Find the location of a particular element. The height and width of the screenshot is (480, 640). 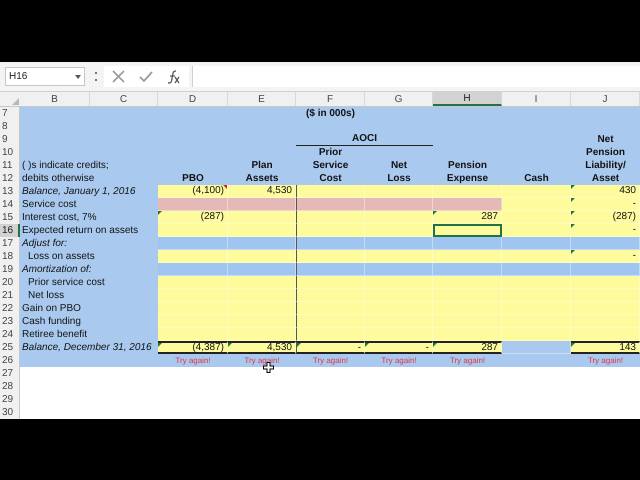

column-header: F is located at coordinates (330, 99).